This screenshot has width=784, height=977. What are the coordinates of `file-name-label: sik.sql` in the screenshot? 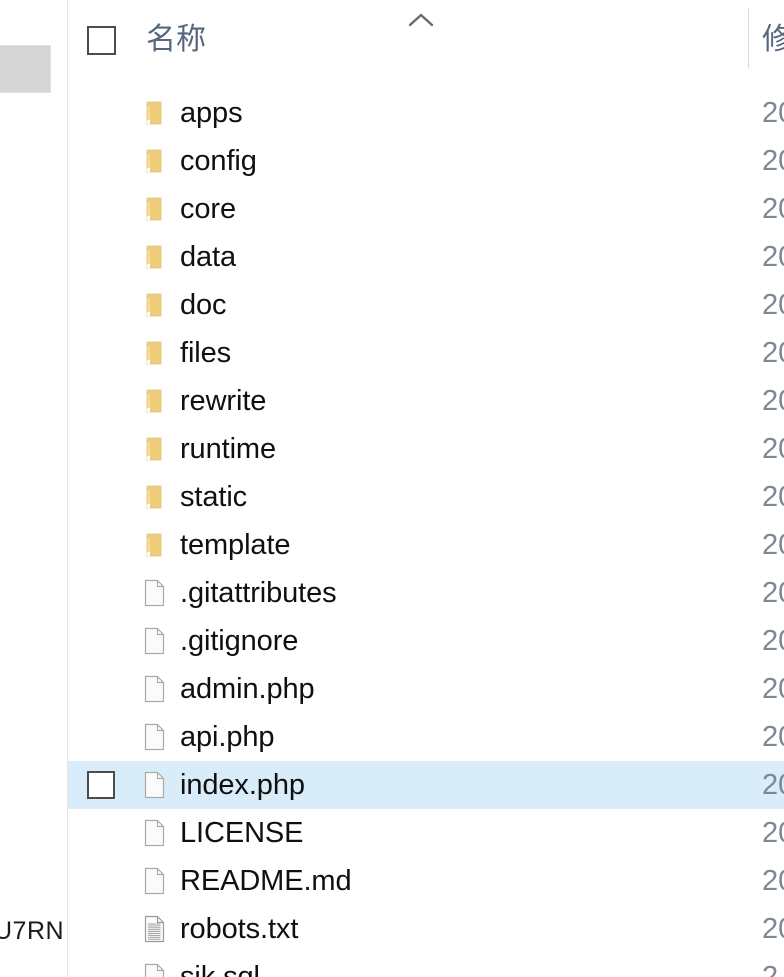 It's located at (220, 969).